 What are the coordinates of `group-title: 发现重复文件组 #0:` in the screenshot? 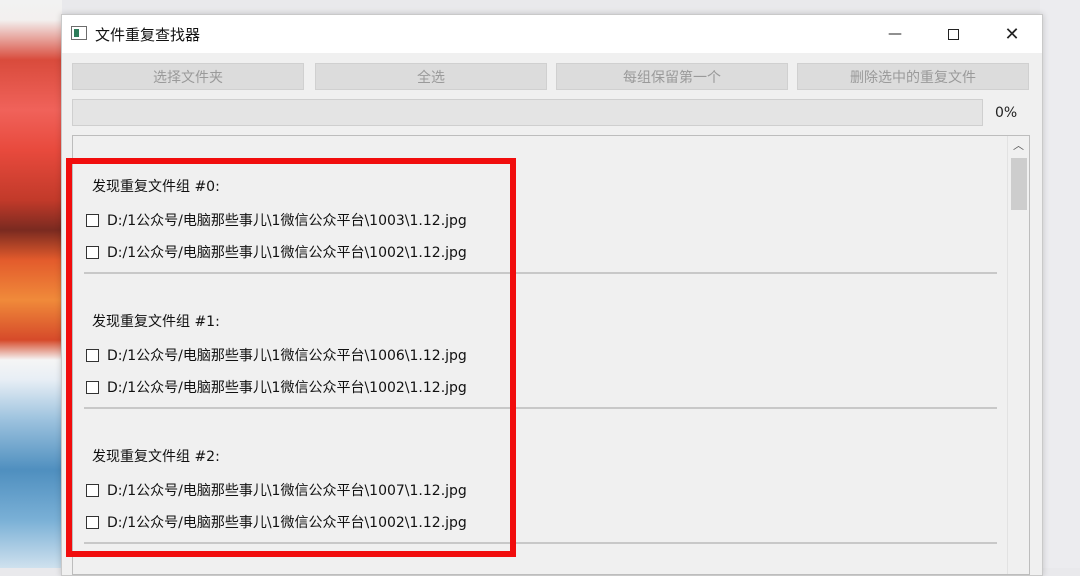 It's located at (156, 187).